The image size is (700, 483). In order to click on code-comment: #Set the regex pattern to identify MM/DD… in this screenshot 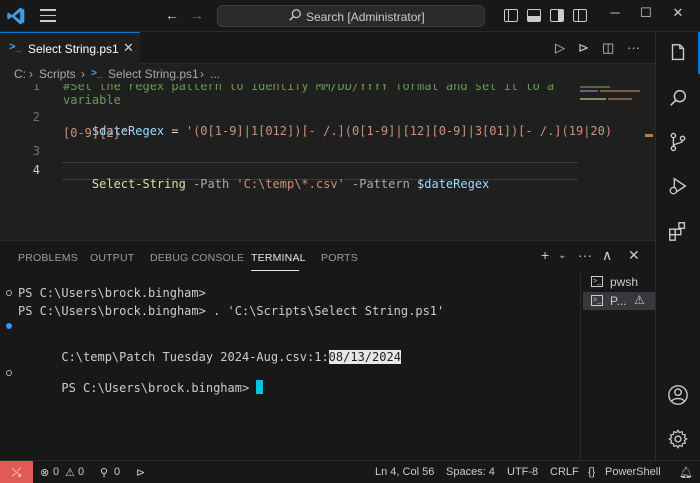, I will do `click(309, 88)`.